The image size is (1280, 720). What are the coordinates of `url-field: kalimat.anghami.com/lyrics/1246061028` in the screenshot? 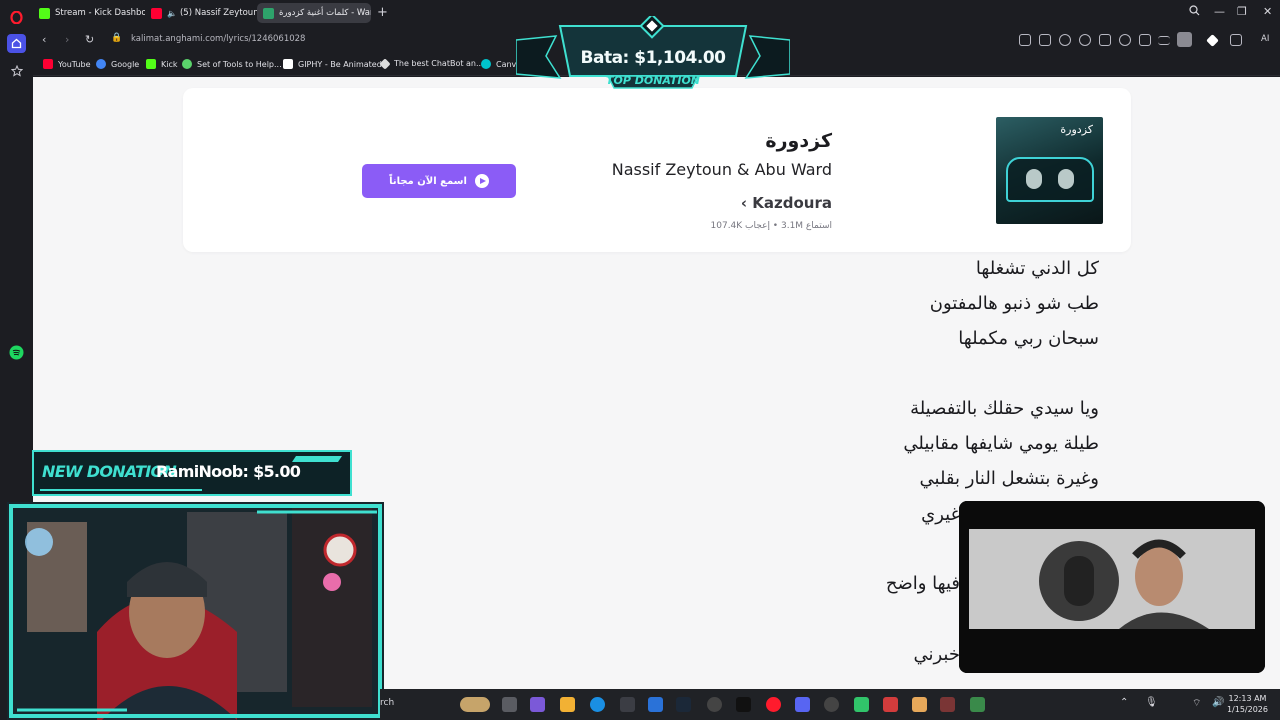 It's located at (218, 39).